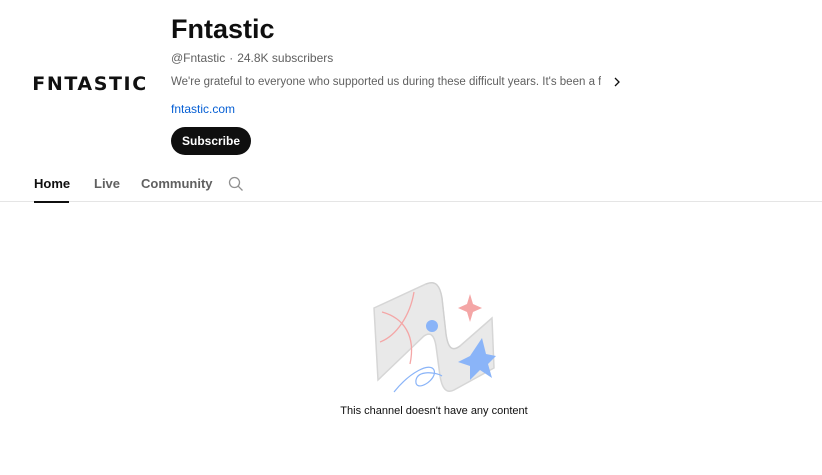 Image resolution: width=822 pixels, height=475 pixels. I want to click on channel-meta: @Fntastic · 24.8K subscribers, so click(491, 58).